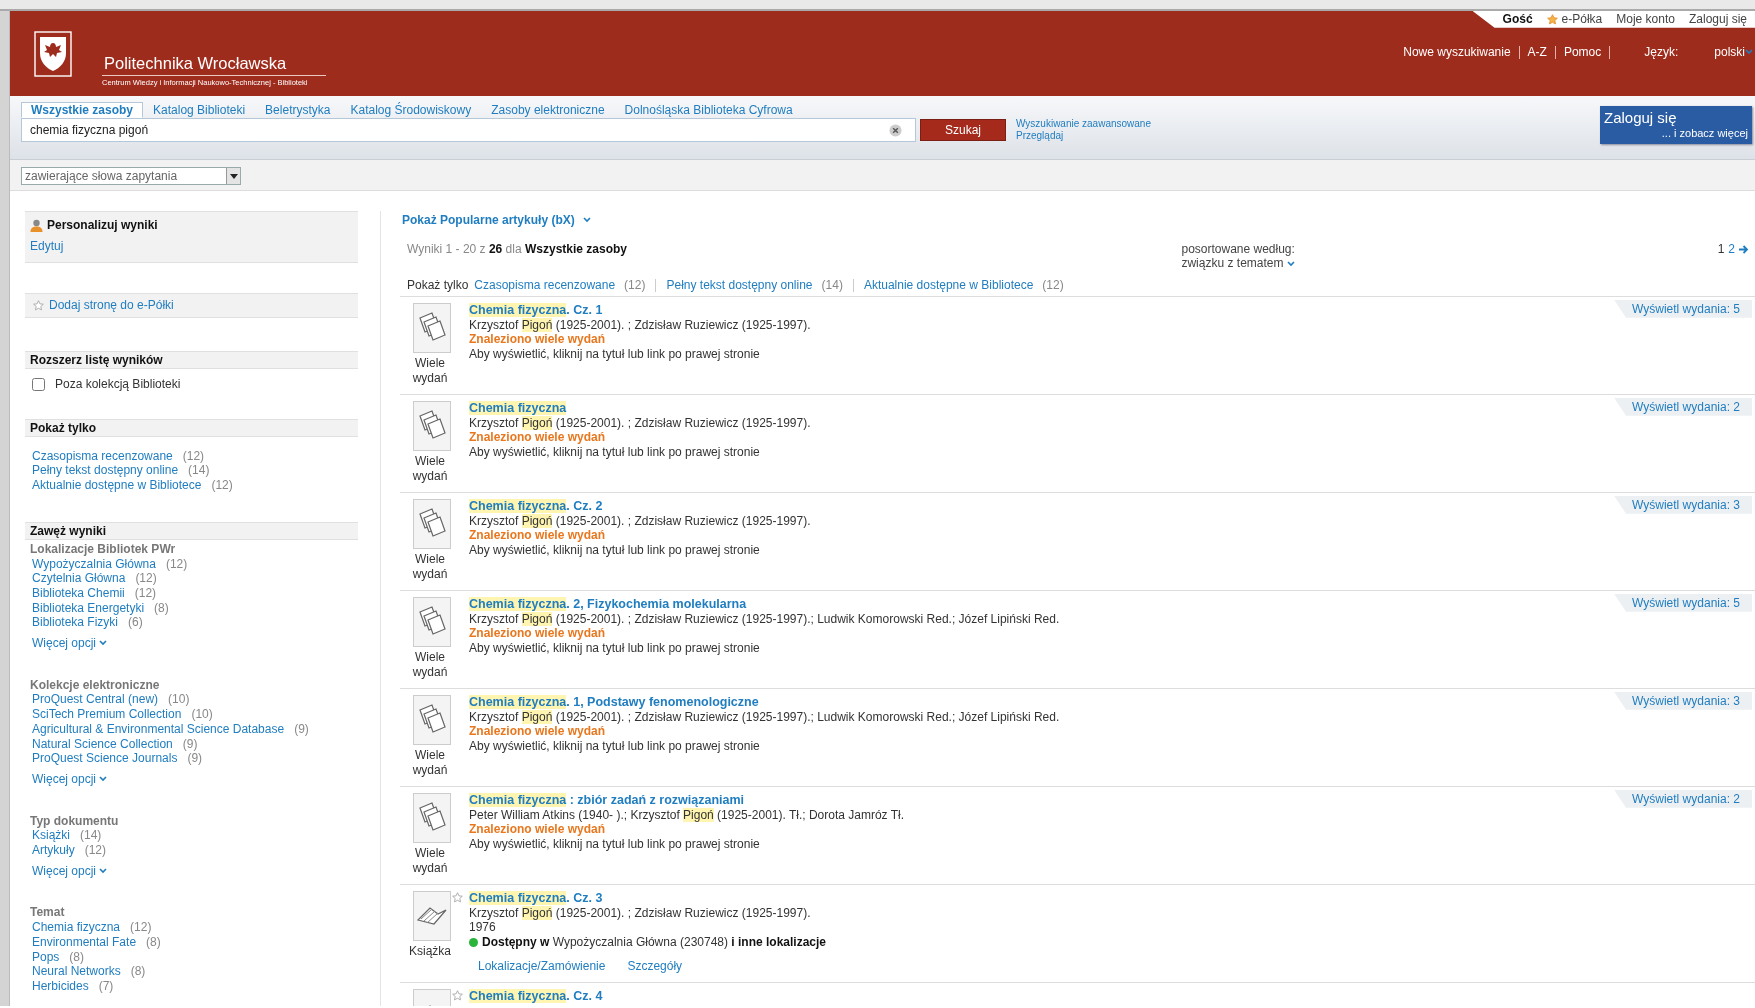 The image size is (1755, 1008). What do you see at coordinates (654, 942) in the screenshot?
I see `availability-text: Dostępny w Wypożyczalnia Główna (230748) i inne lokalizacje` at bounding box center [654, 942].